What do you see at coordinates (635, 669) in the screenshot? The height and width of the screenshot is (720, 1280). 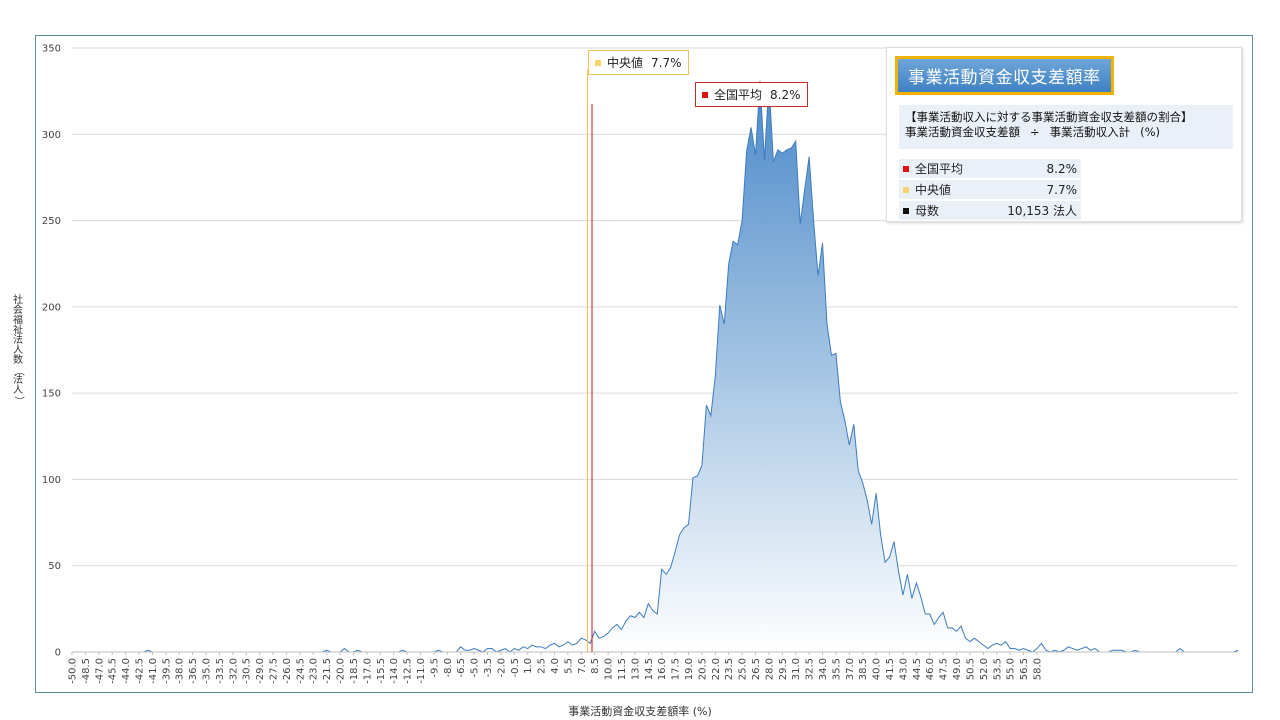 I see `x-tick-label: 13.0` at bounding box center [635, 669].